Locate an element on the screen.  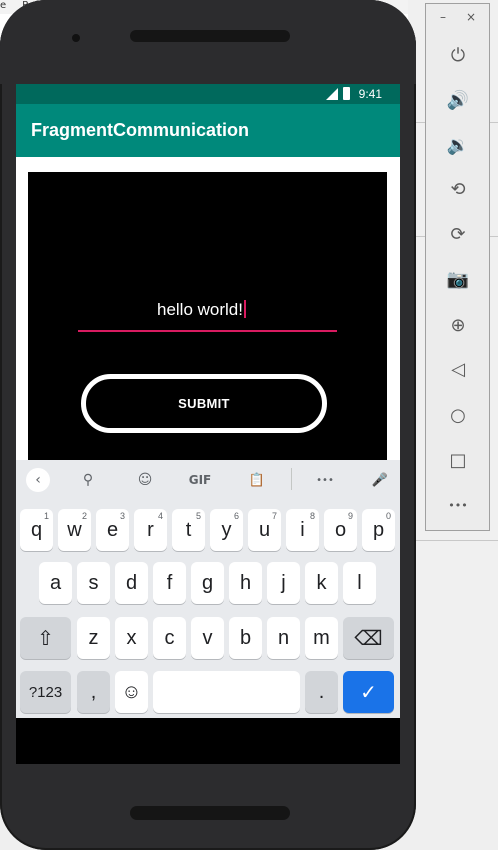
message-input: hello world! is located at coordinates (201, 310).